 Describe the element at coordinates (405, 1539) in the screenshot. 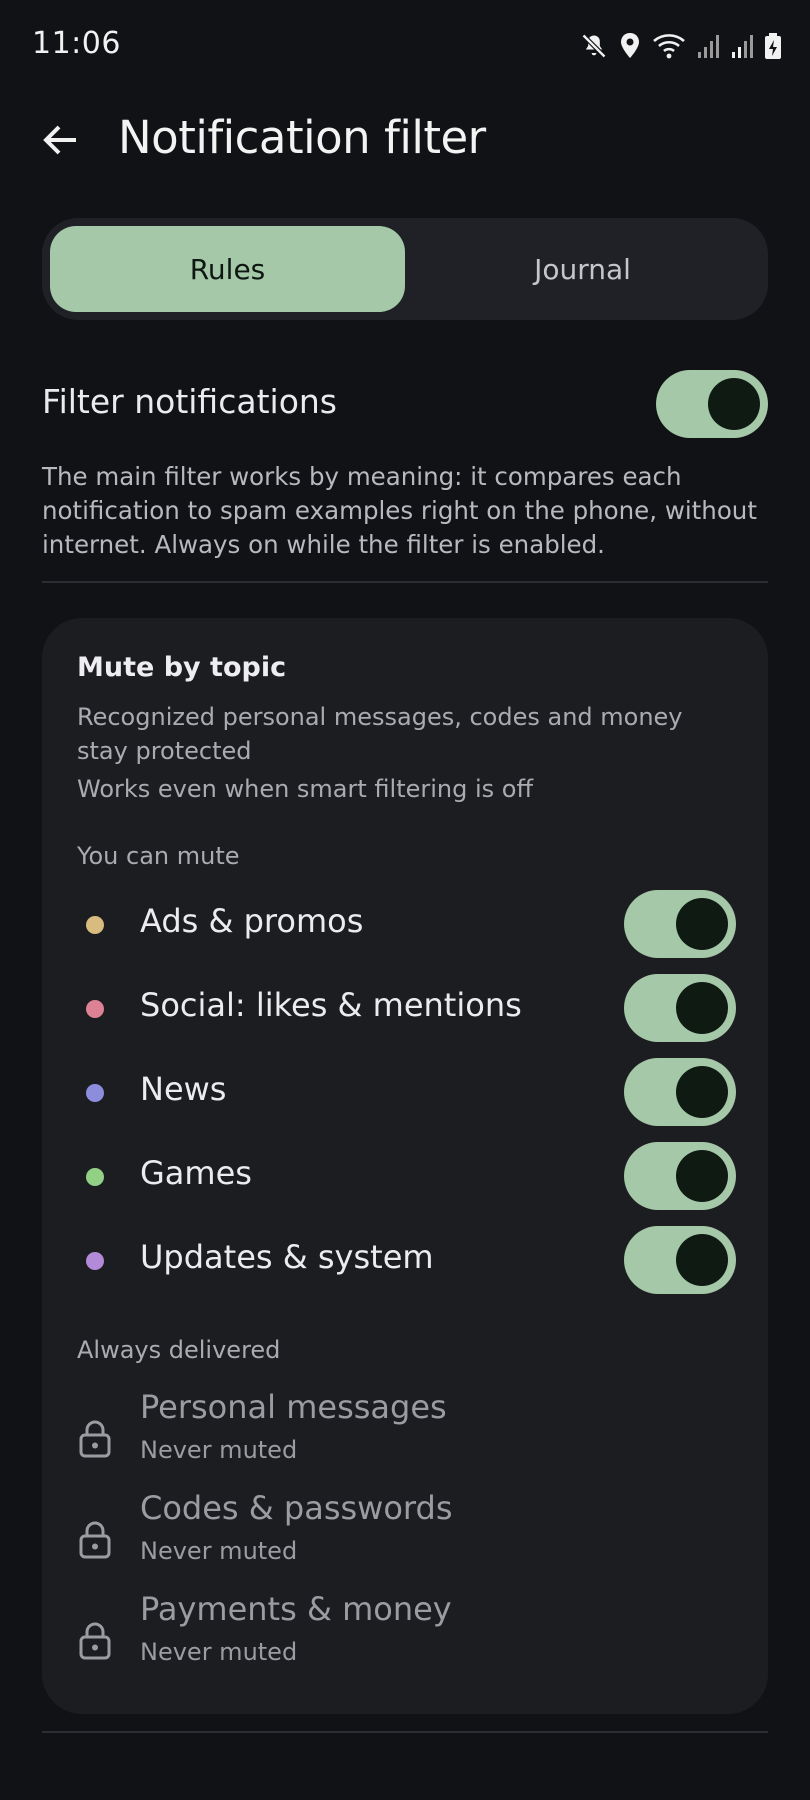

I see `locked-row-codes: Codes & passwords Never muted` at that location.